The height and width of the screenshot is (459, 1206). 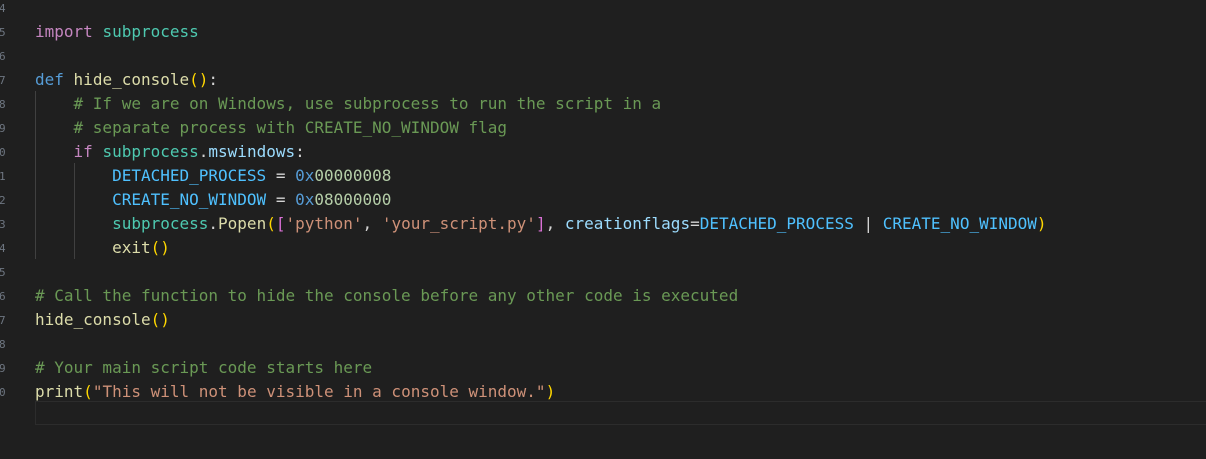 I want to click on code-token: import, so click(x=64, y=31).